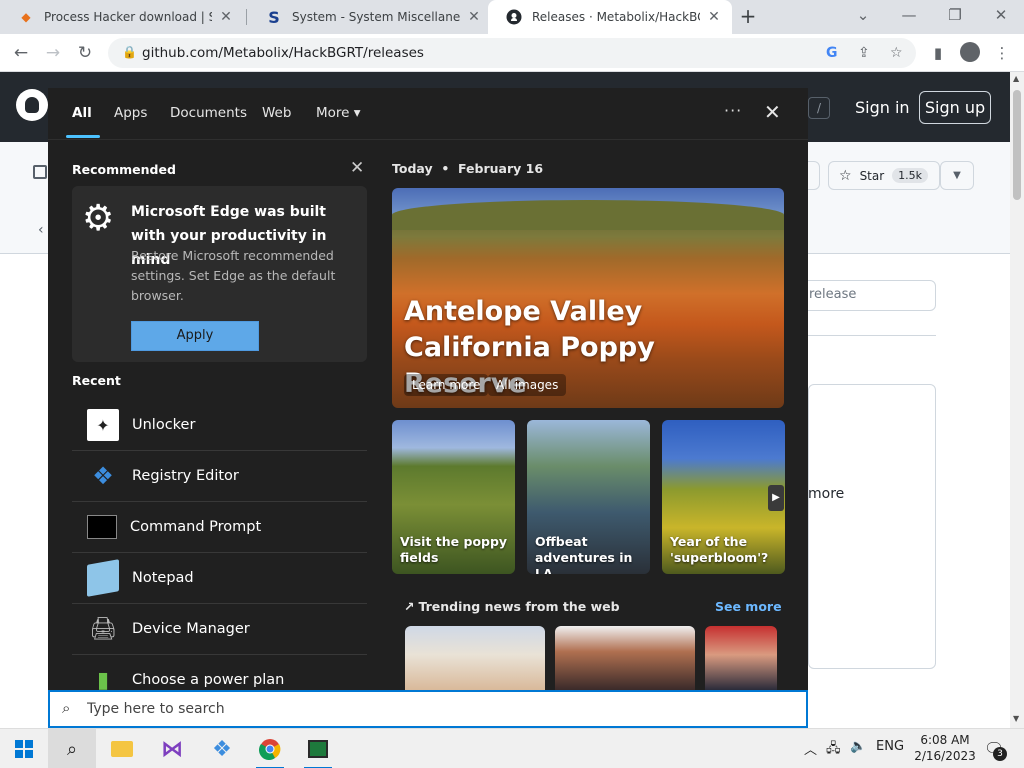  What do you see at coordinates (276, 113) in the screenshot?
I see `tab-web: Web` at bounding box center [276, 113].